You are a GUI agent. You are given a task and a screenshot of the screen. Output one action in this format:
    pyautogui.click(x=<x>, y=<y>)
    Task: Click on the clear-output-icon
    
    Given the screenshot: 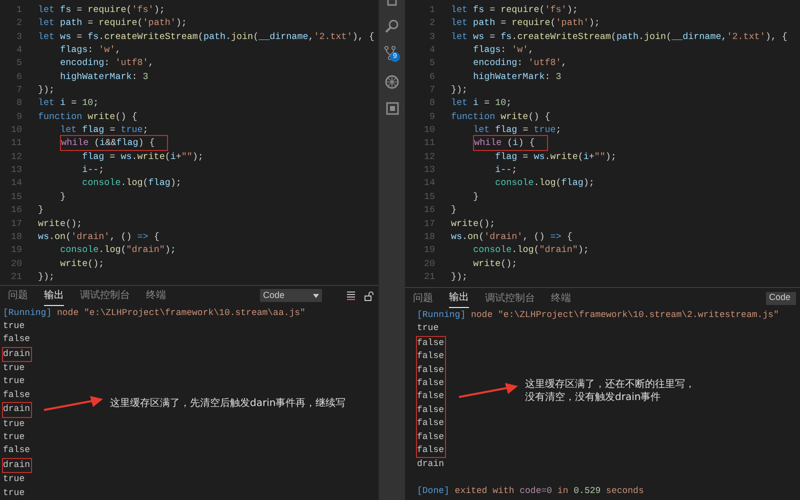 What is the action you would take?
    pyautogui.click(x=351, y=295)
    